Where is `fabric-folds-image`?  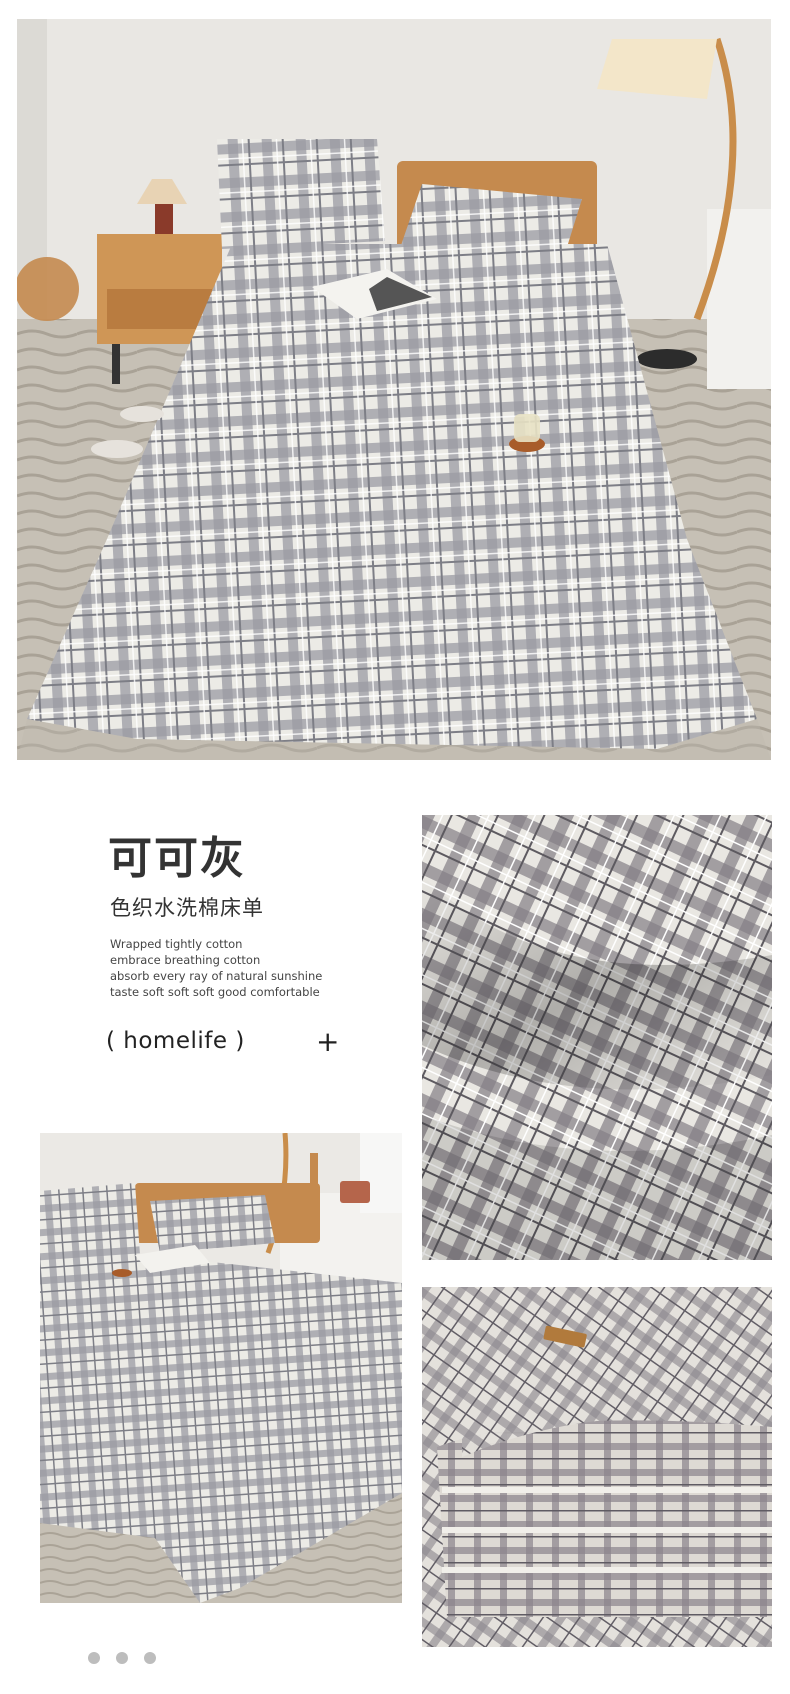 fabric-folds-image is located at coordinates (597, 1037).